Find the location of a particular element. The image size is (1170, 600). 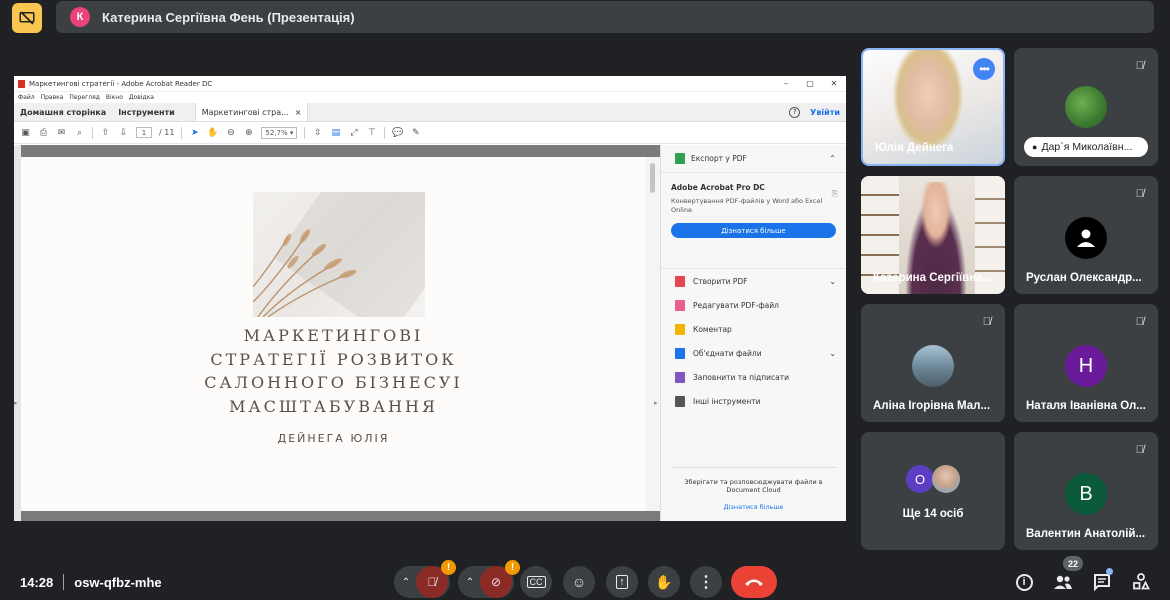

leave-call-button is located at coordinates (754, 582).